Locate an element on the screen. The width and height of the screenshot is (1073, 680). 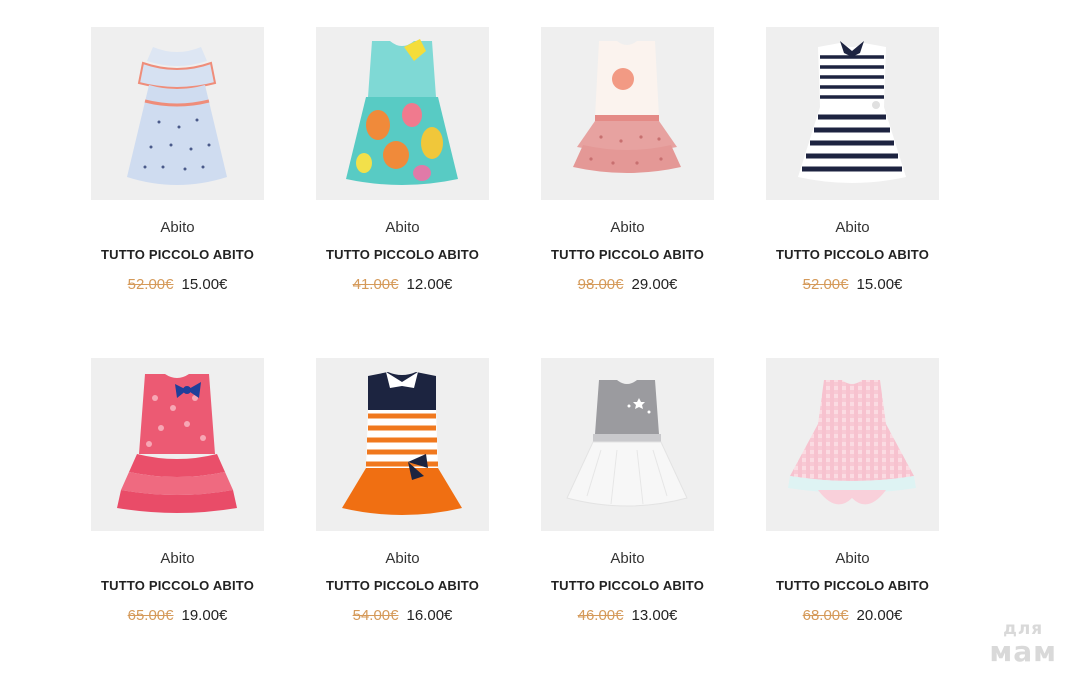
sale-price: 13.00€ is located at coordinates (654, 615).